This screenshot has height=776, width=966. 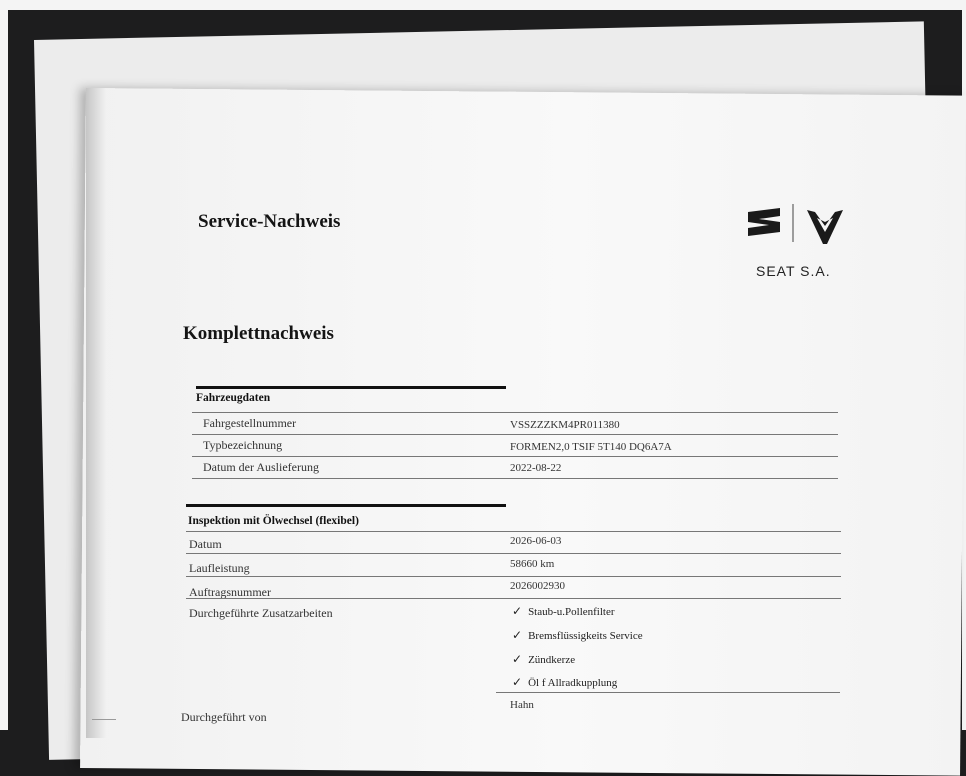 I want to click on paper-edge-mark, so click(x=104, y=719).